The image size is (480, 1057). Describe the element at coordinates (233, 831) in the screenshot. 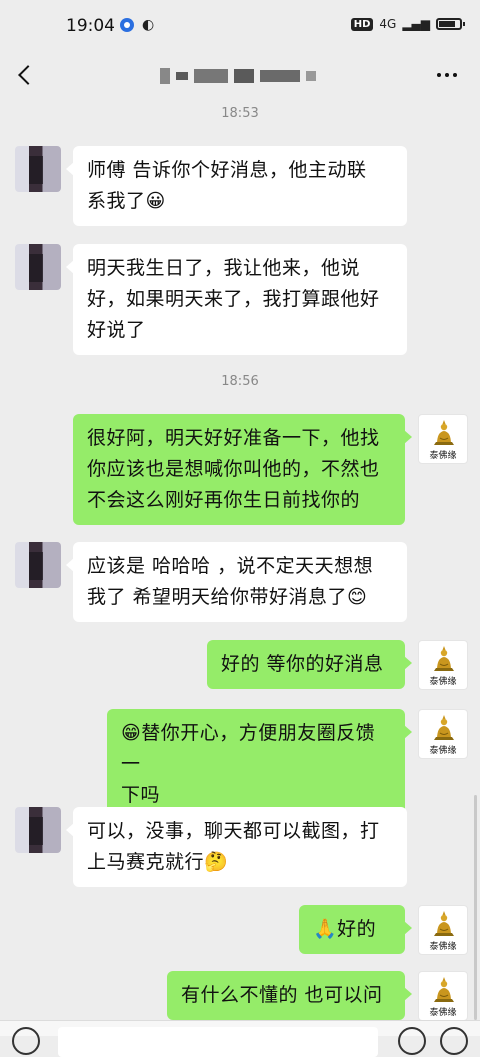

I see `message-line: 可以，没事，聊天都可以截图，打` at that location.